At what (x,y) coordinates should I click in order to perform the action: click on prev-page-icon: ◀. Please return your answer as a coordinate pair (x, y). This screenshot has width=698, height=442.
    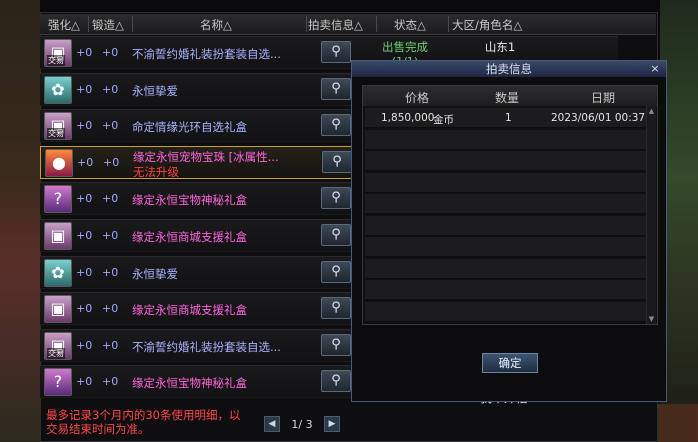
    Looking at the image, I should click on (272, 424).